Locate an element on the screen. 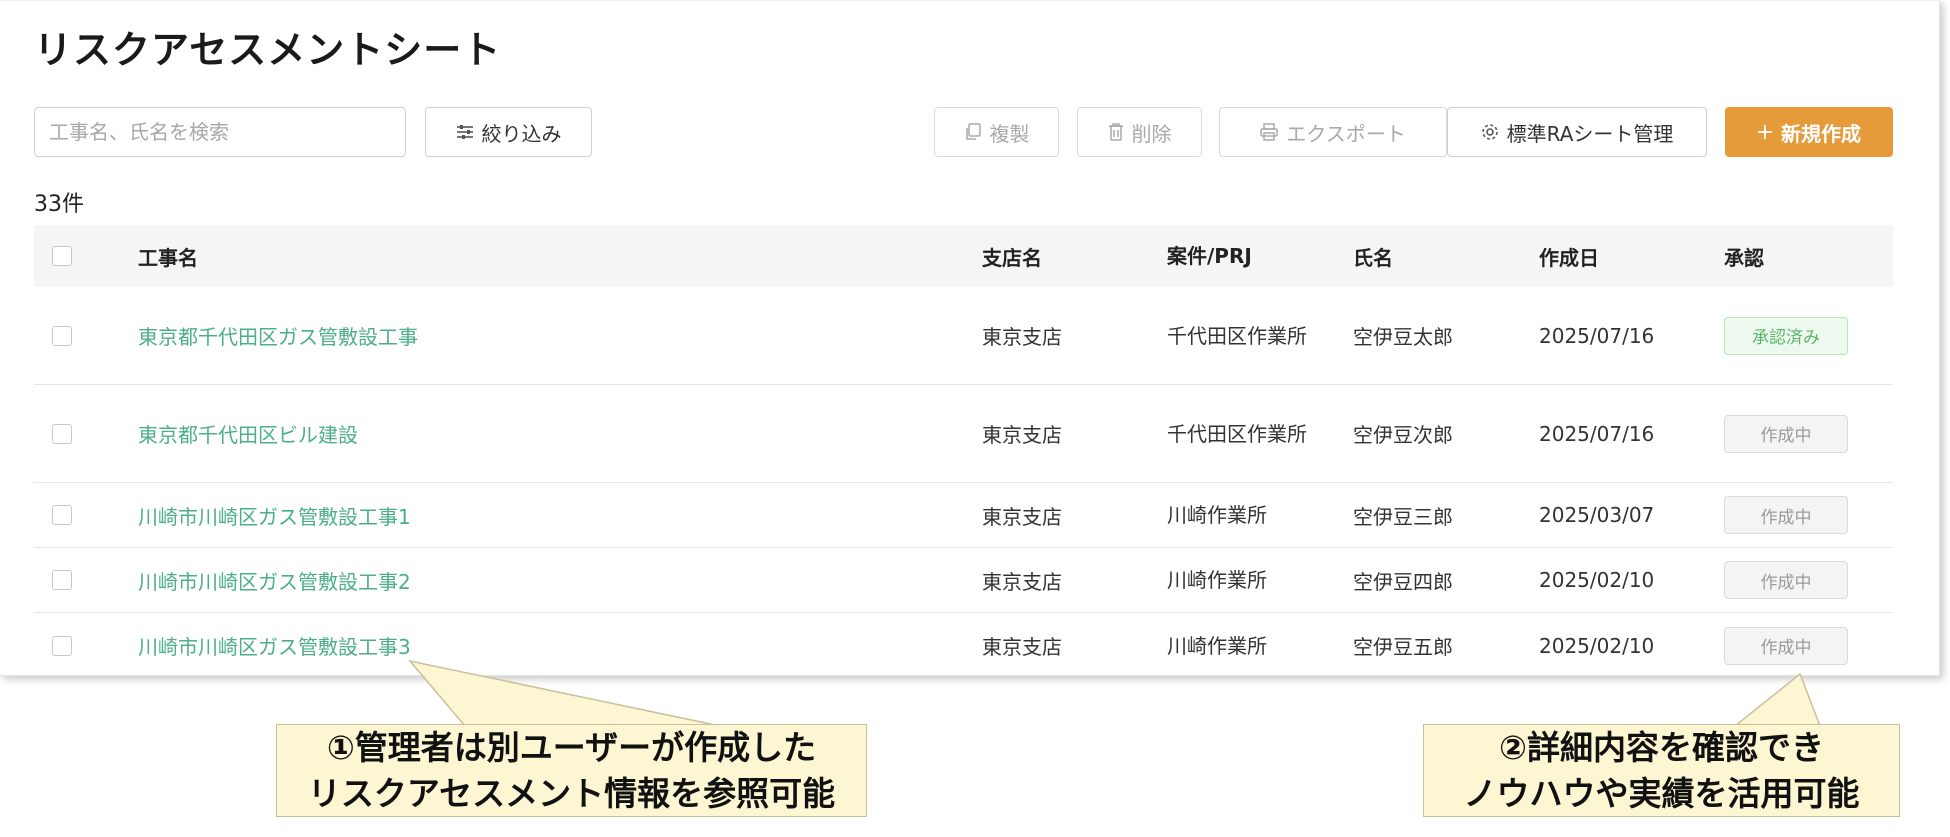  person-cell: 空伊豆三郎 is located at coordinates (1403, 516).